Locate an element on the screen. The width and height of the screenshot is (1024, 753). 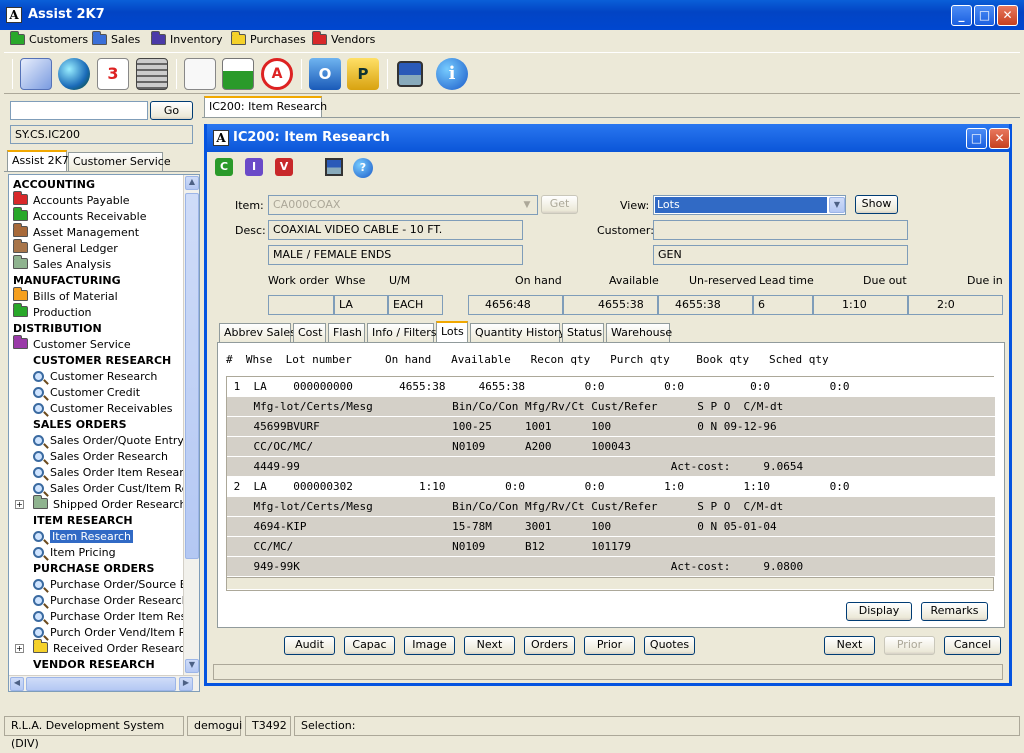
app-title-bar: A Assist 2K7 _ □ ✕ is located at coordinates (512, 15).